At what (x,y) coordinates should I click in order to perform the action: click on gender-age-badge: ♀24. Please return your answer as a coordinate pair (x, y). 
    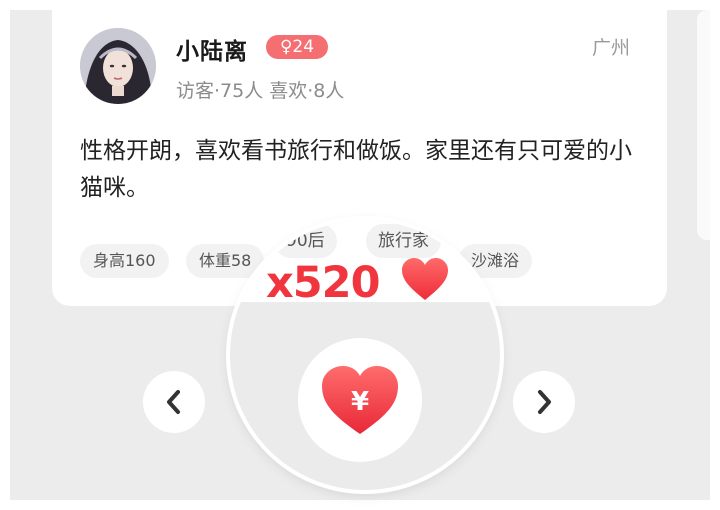
    Looking at the image, I should click on (297, 47).